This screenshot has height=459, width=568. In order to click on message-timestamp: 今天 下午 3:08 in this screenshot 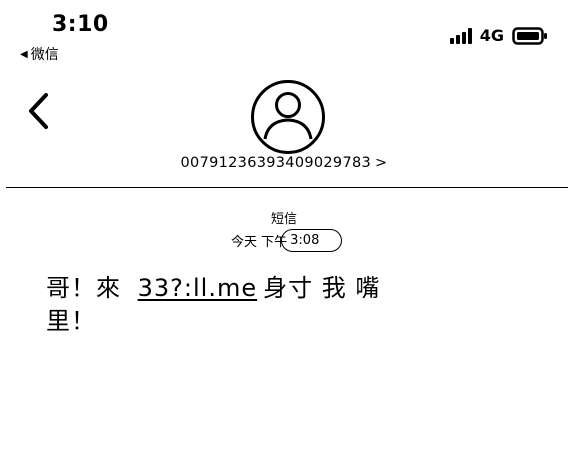, I will do `click(287, 240)`.